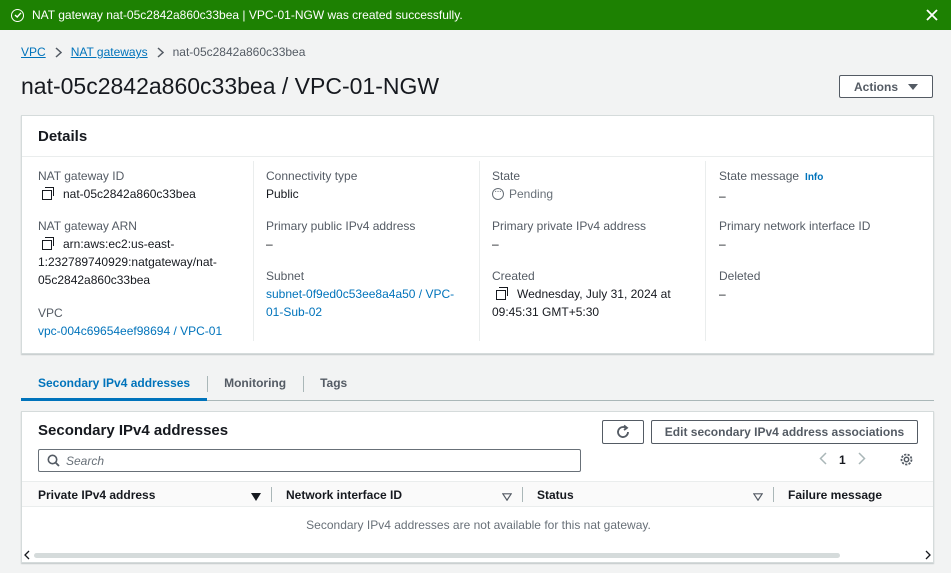 The width and height of the screenshot is (951, 573). I want to click on scroll-right-icon, so click(928, 555).